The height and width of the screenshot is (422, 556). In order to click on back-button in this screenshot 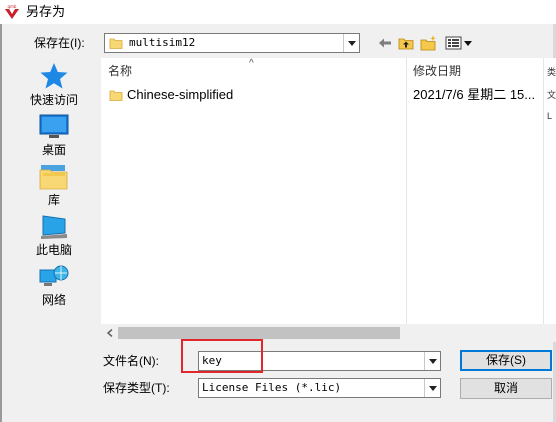, I will do `click(385, 43)`.